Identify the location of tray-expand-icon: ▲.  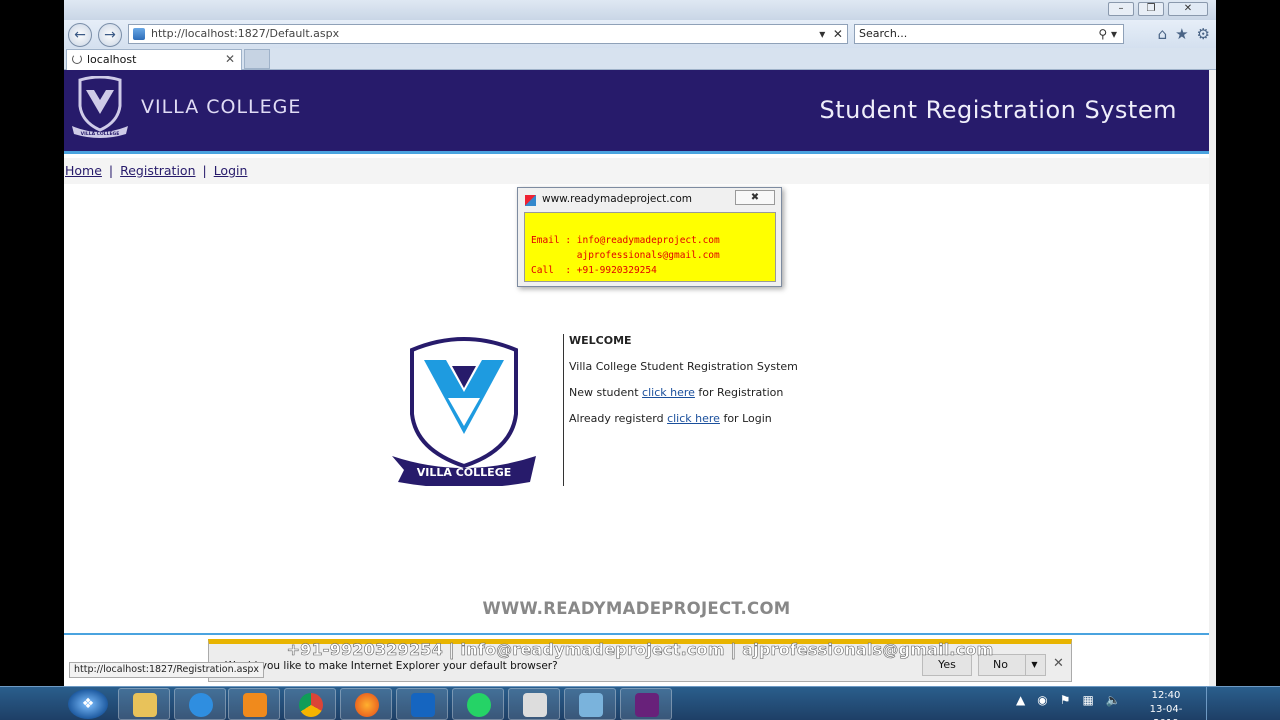
(1020, 700).